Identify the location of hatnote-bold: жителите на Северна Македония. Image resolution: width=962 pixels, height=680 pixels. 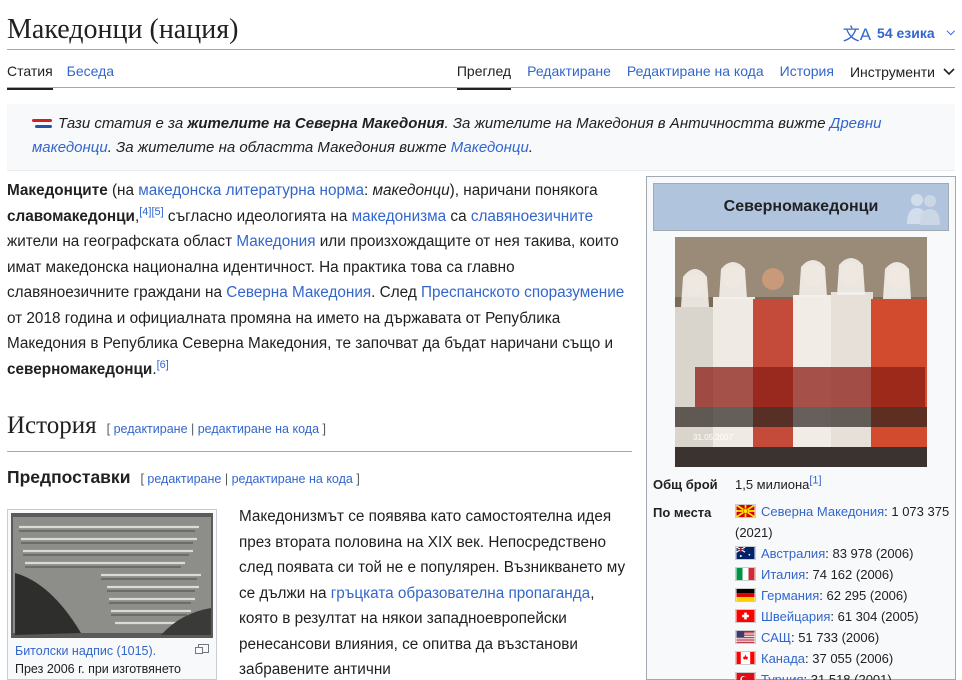
(316, 123).